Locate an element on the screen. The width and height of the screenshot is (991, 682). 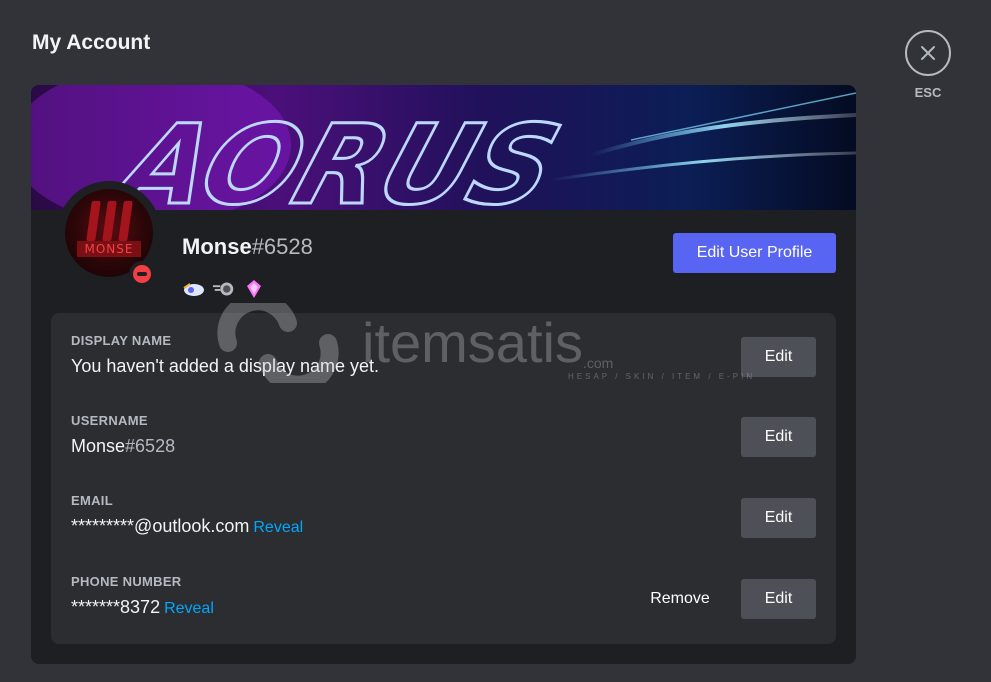
profile-username-name: Monse is located at coordinates (217, 246).